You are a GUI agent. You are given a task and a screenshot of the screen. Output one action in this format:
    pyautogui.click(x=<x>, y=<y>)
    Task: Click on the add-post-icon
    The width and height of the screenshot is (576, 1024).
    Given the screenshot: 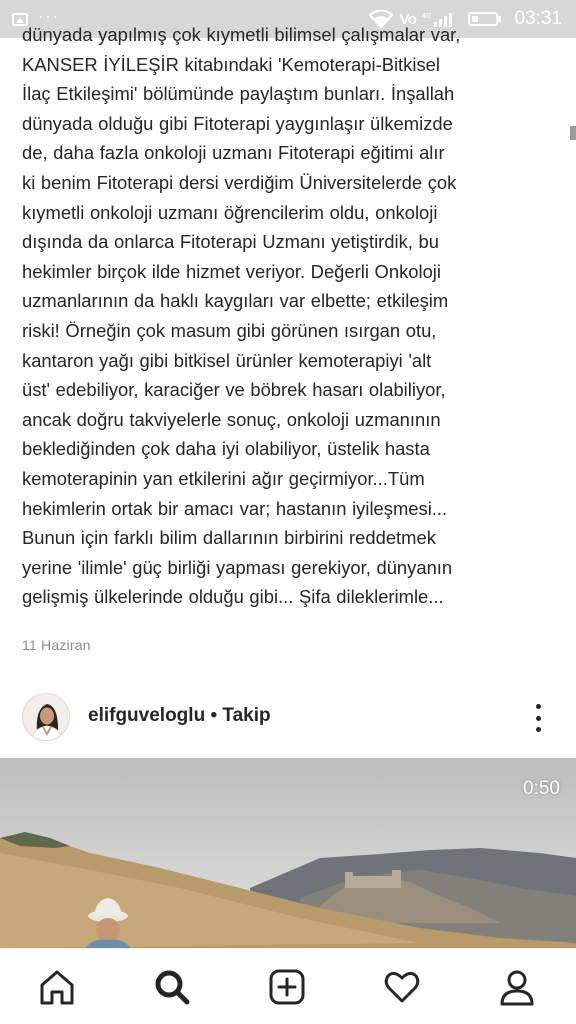 What is the action you would take?
    pyautogui.click(x=287, y=987)
    